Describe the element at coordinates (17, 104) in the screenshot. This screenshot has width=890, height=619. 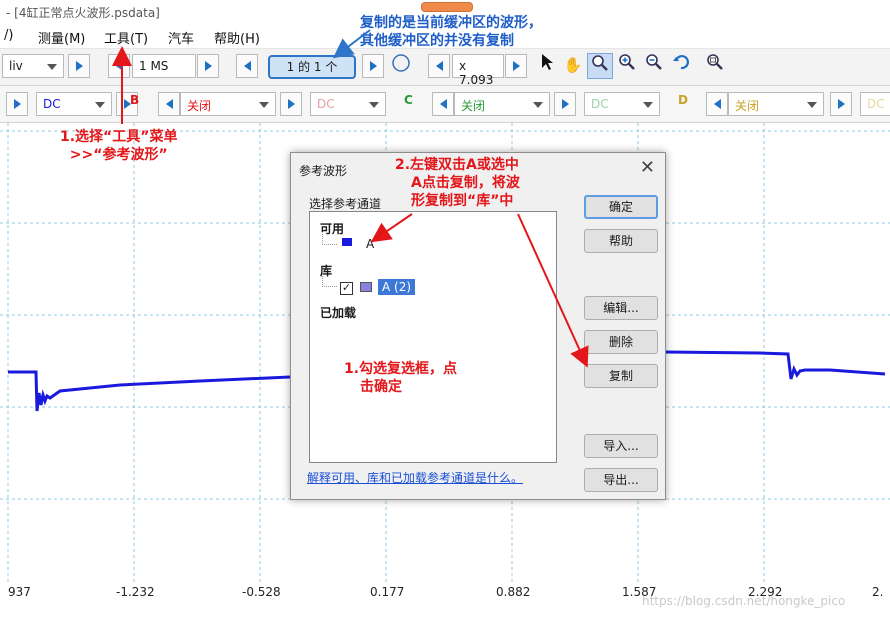
I see `channel-a-next-button` at that location.